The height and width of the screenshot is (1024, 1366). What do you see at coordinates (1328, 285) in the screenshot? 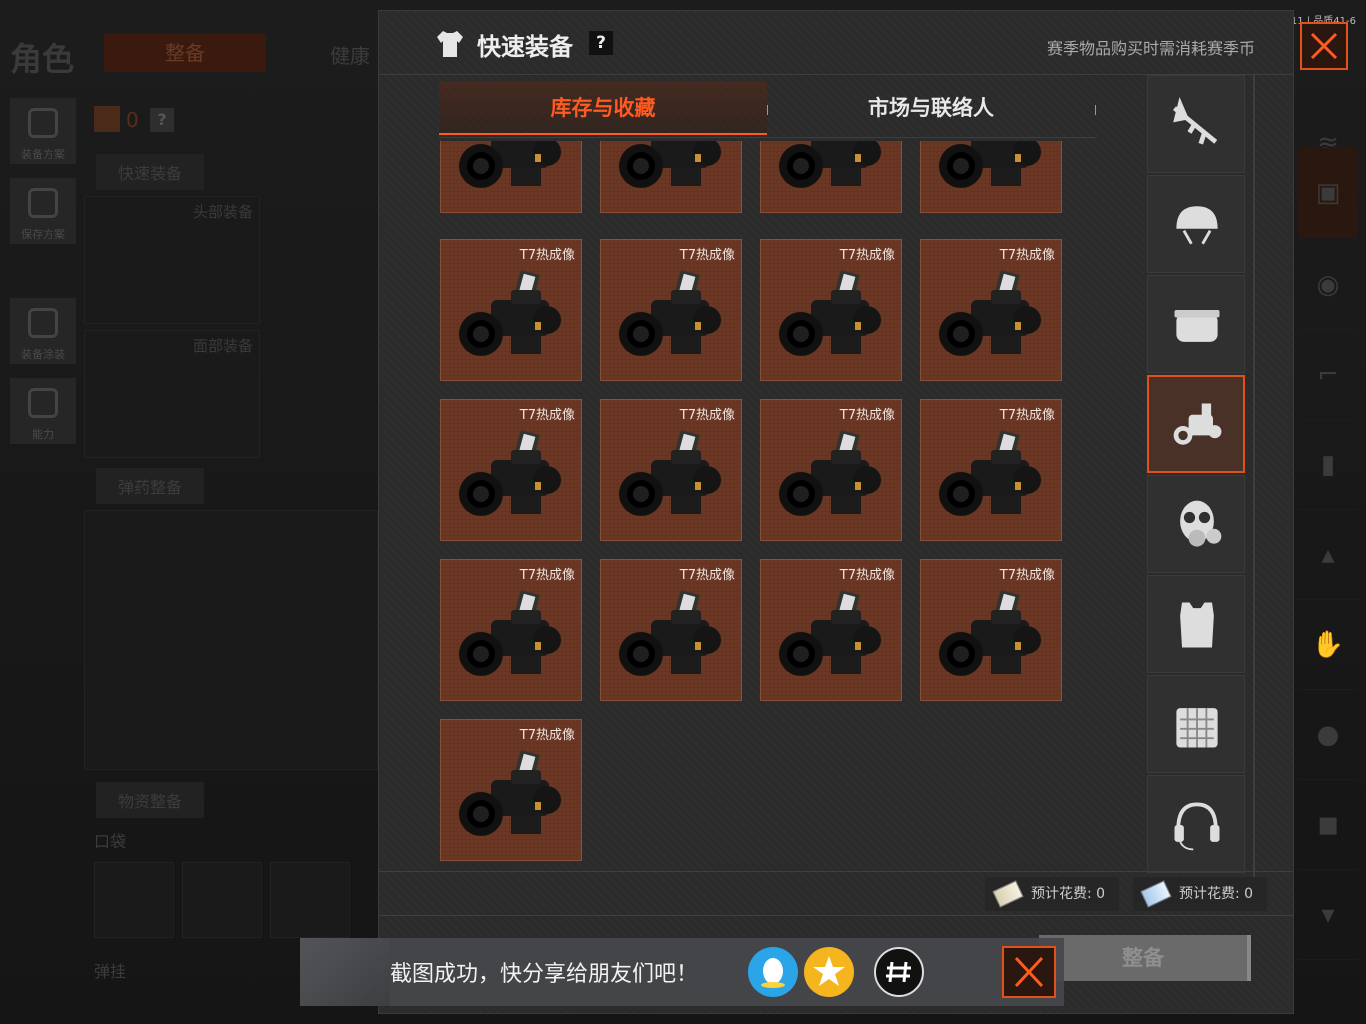
I see `camera-slot-icon: ◉` at bounding box center [1328, 285].